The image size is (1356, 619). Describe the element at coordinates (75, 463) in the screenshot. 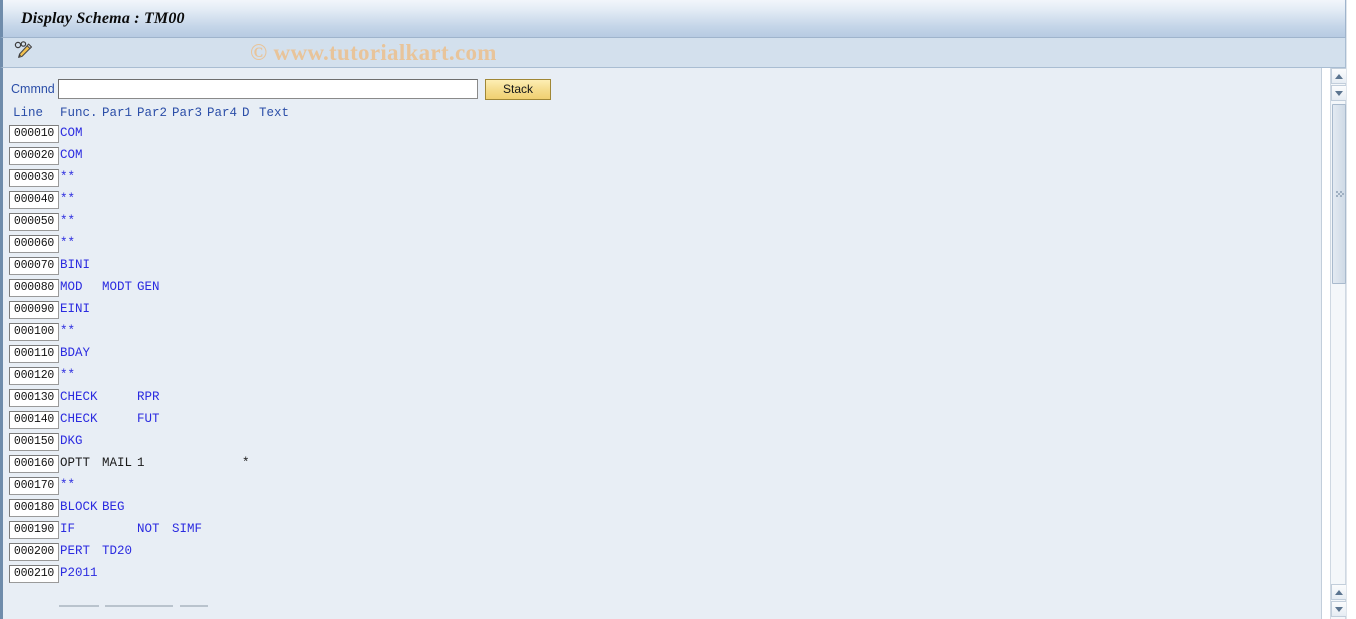

I see `cell-func: OPTT` at that location.